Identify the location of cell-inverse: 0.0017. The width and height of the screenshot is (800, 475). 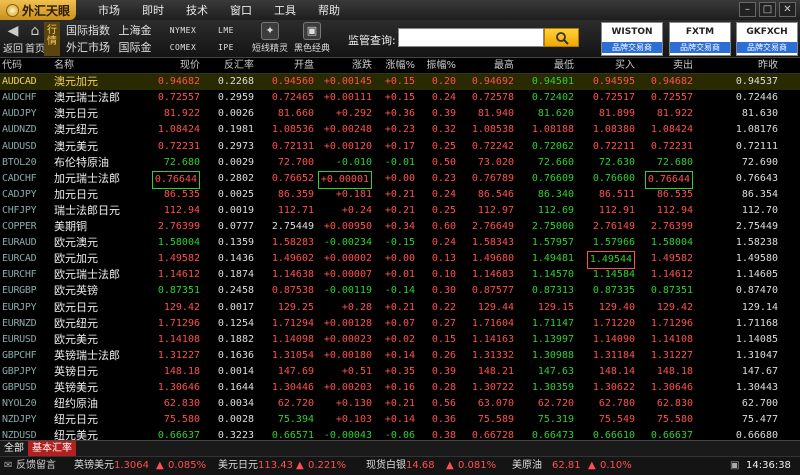
(235, 307).